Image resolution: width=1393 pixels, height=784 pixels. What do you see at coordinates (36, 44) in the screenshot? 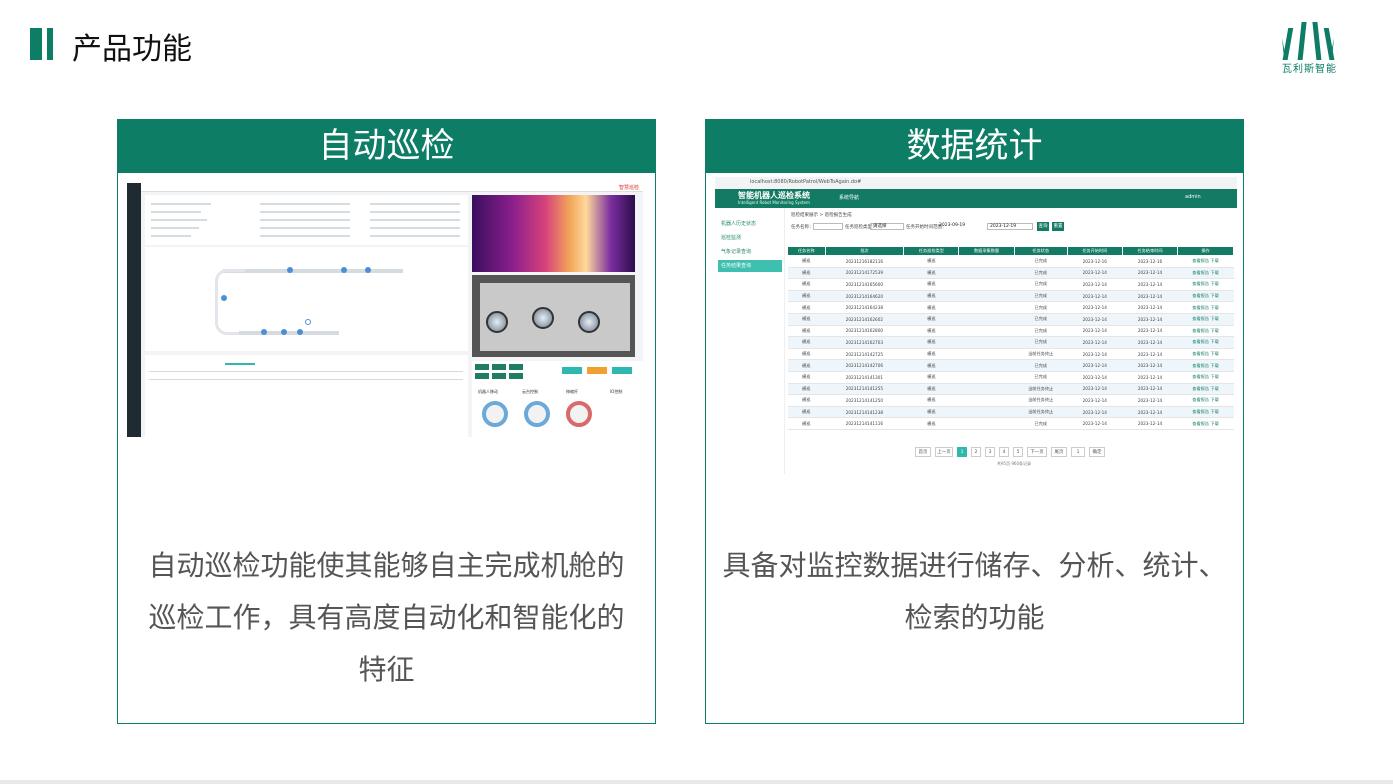
I see `title-accent-bar` at bounding box center [36, 44].